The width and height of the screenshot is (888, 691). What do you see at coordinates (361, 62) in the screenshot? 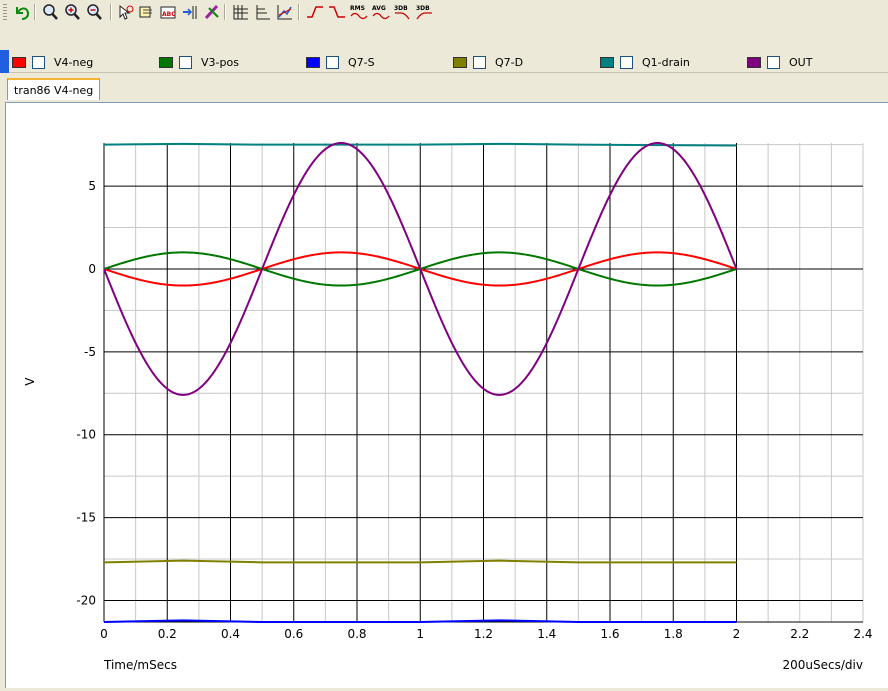
I see `legend-label: Q7-S` at bounding box center [361, 62].